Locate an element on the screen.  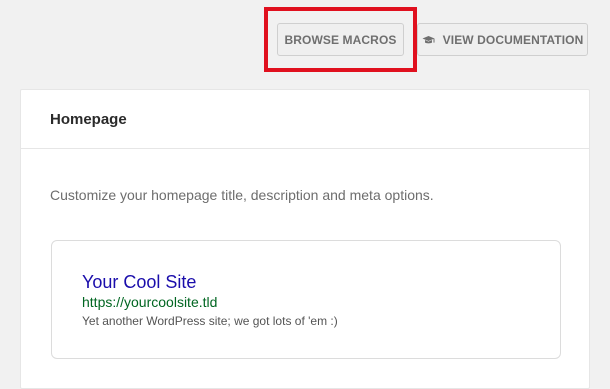
graduation-cap-icon is located at coordinates (428, 40).